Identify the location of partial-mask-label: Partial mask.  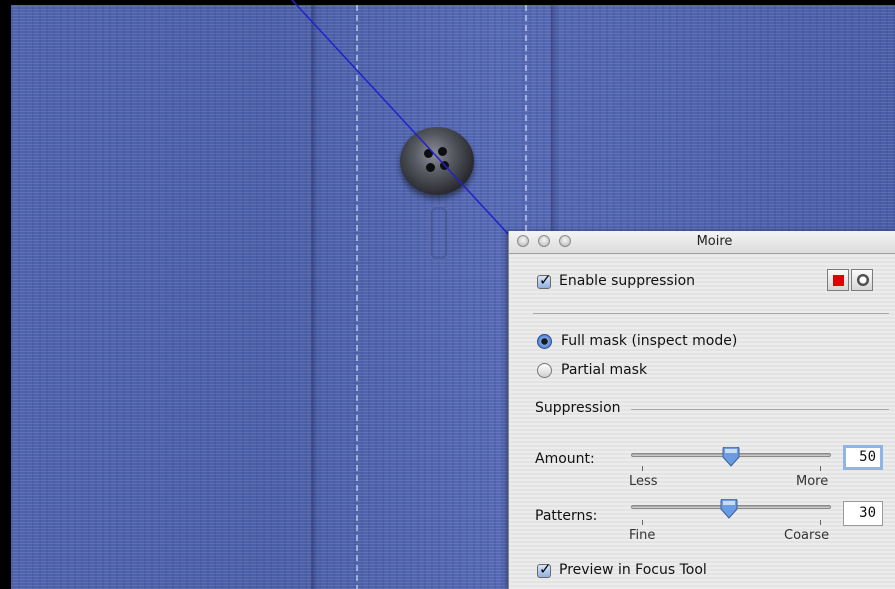
(604, 370).